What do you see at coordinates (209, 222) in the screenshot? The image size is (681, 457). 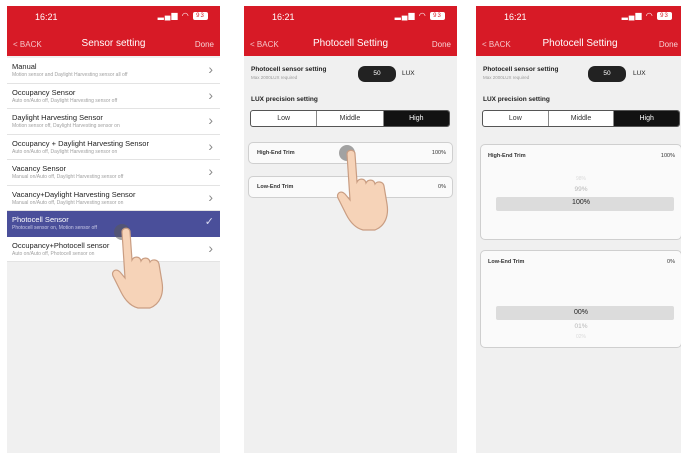 I see `checkmark-icon: ✓` at bounding box center [209, 222].